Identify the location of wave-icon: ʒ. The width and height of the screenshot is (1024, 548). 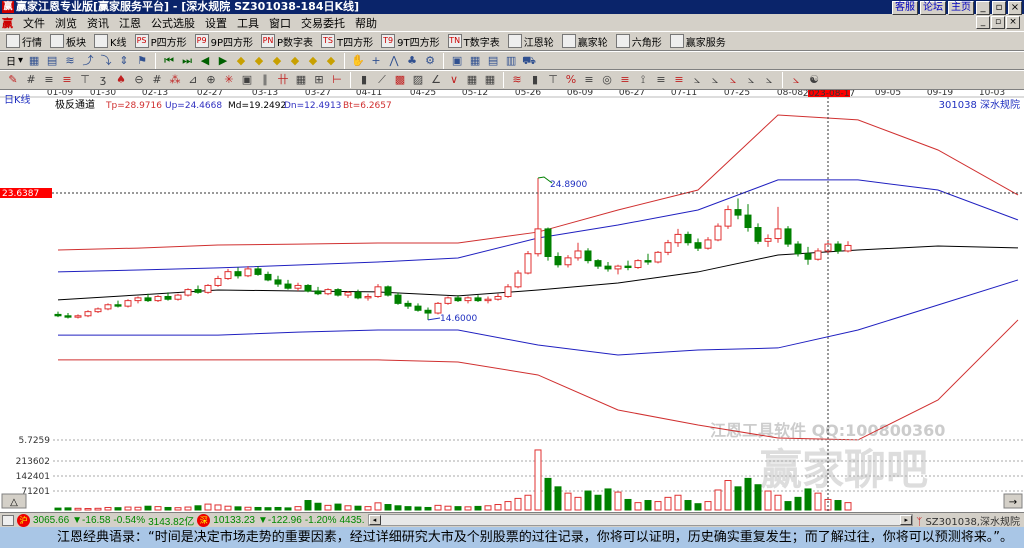
(103, 80).